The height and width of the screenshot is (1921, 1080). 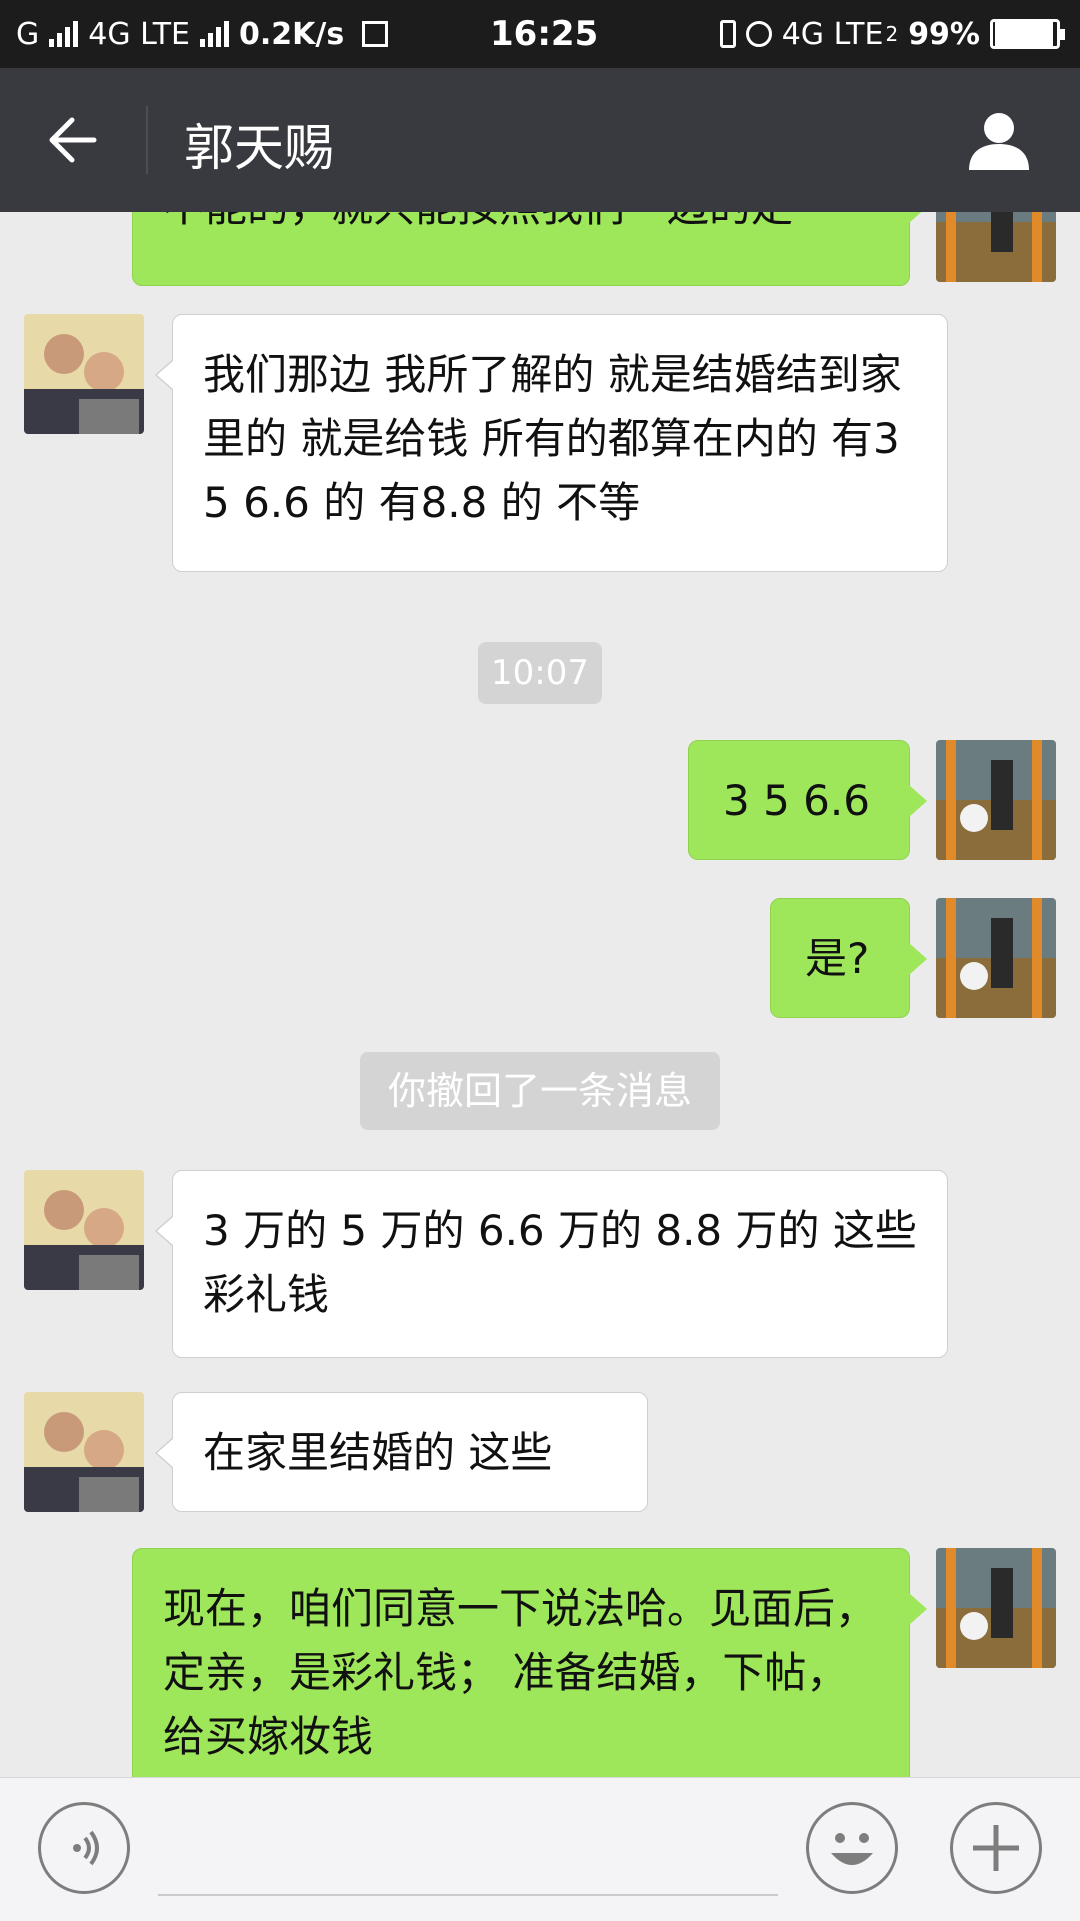 What do you see at coordinates (560, 1262) in the screenshot?
I see `message-text: 3 万的 5 万的 6.6 万的 8.8 万的 这些彩礼钱` at bounding box center [560, 1262].